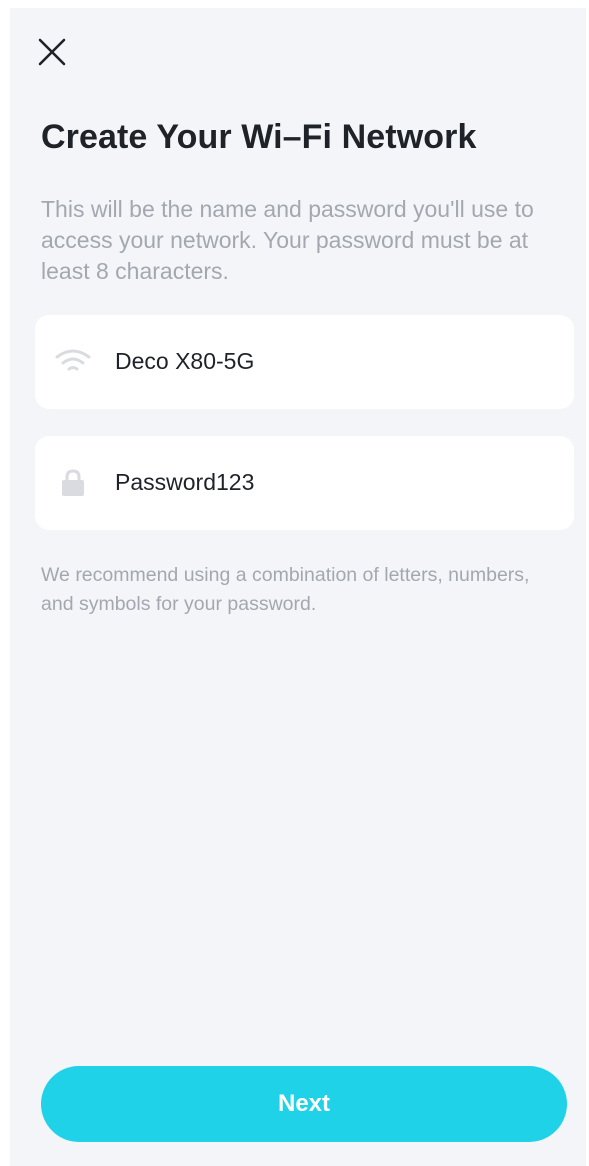 Image resolution: width=589 pixels, height=1166 pixels. What do you see at coordinates (73, 483) in the screenshot?
I see `lock-icon` at bounding box center [73, 483].